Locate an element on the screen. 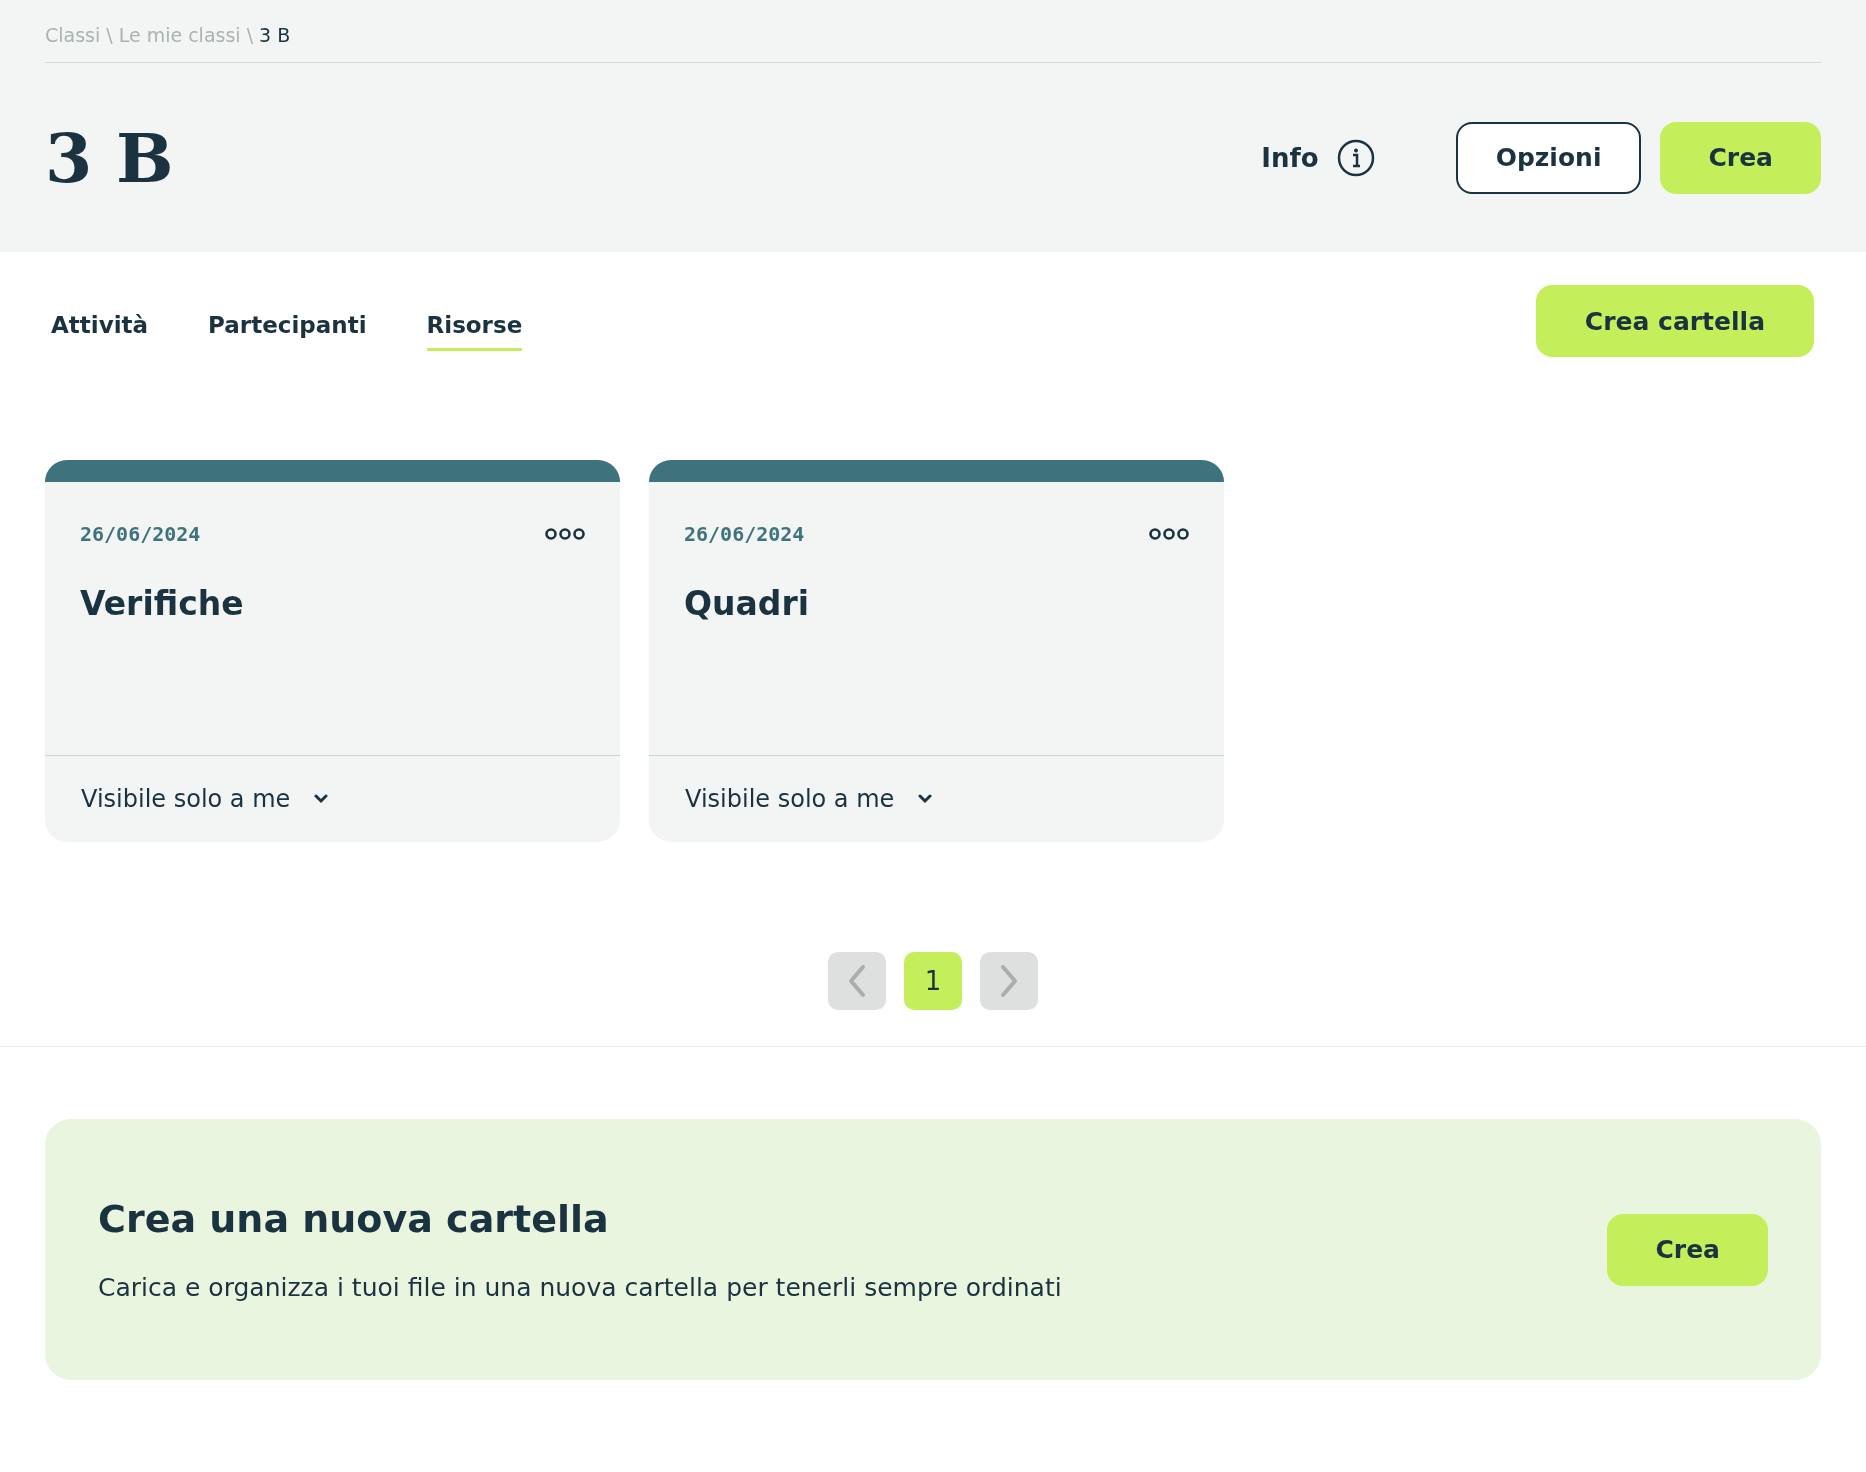 The height and width of the screenshot is (1472, 1866). create-button: Crea is located at coordinates (1740, 157).